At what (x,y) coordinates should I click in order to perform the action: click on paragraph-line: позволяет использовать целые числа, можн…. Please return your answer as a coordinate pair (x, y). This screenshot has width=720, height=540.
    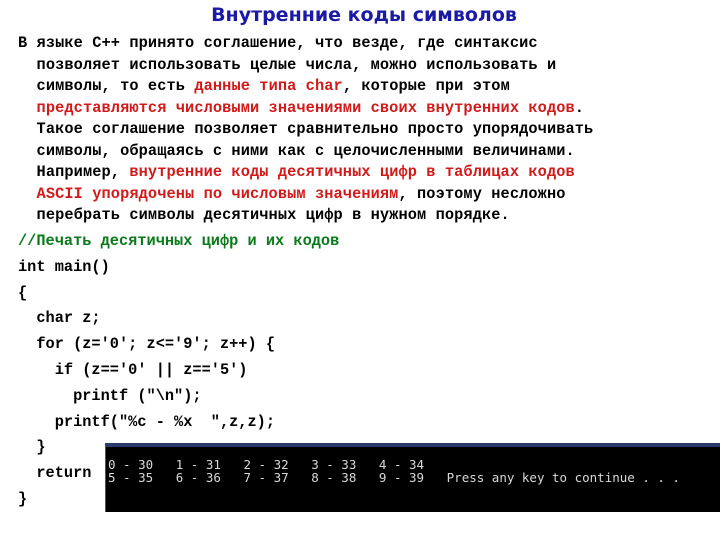
    Looking at the image, I should click on (368, 66).